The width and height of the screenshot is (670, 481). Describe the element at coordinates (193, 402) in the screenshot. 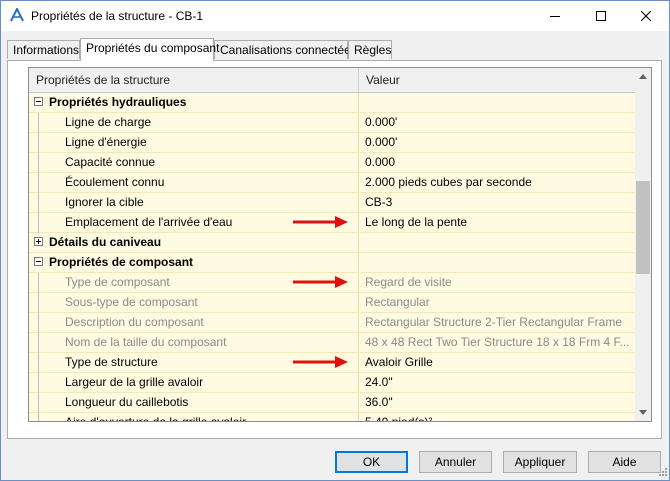

I see `property-label: Longueur du caillebotis` at that location.